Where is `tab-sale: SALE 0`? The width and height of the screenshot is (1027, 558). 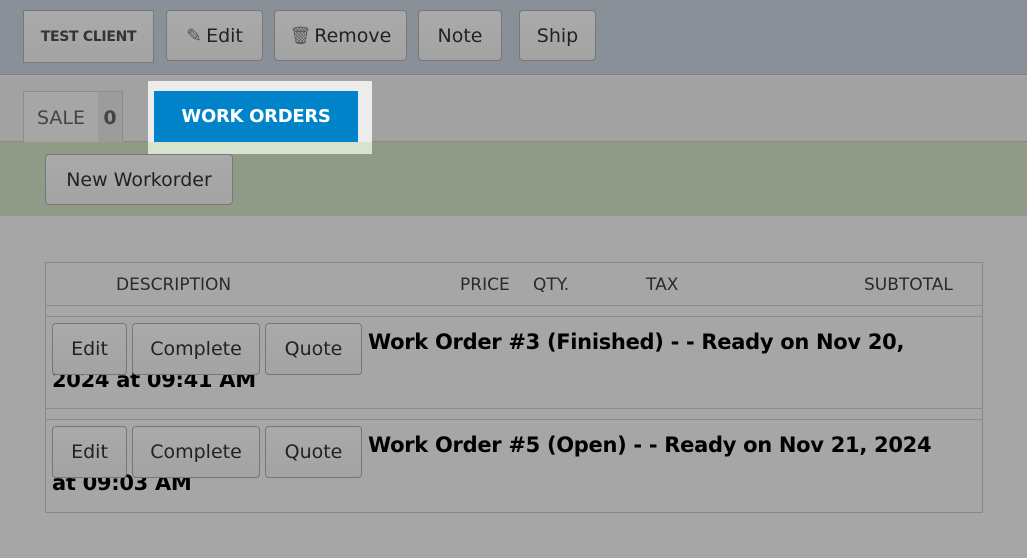
tab-sale: SALE 0 is located at coordinates (73, 117).